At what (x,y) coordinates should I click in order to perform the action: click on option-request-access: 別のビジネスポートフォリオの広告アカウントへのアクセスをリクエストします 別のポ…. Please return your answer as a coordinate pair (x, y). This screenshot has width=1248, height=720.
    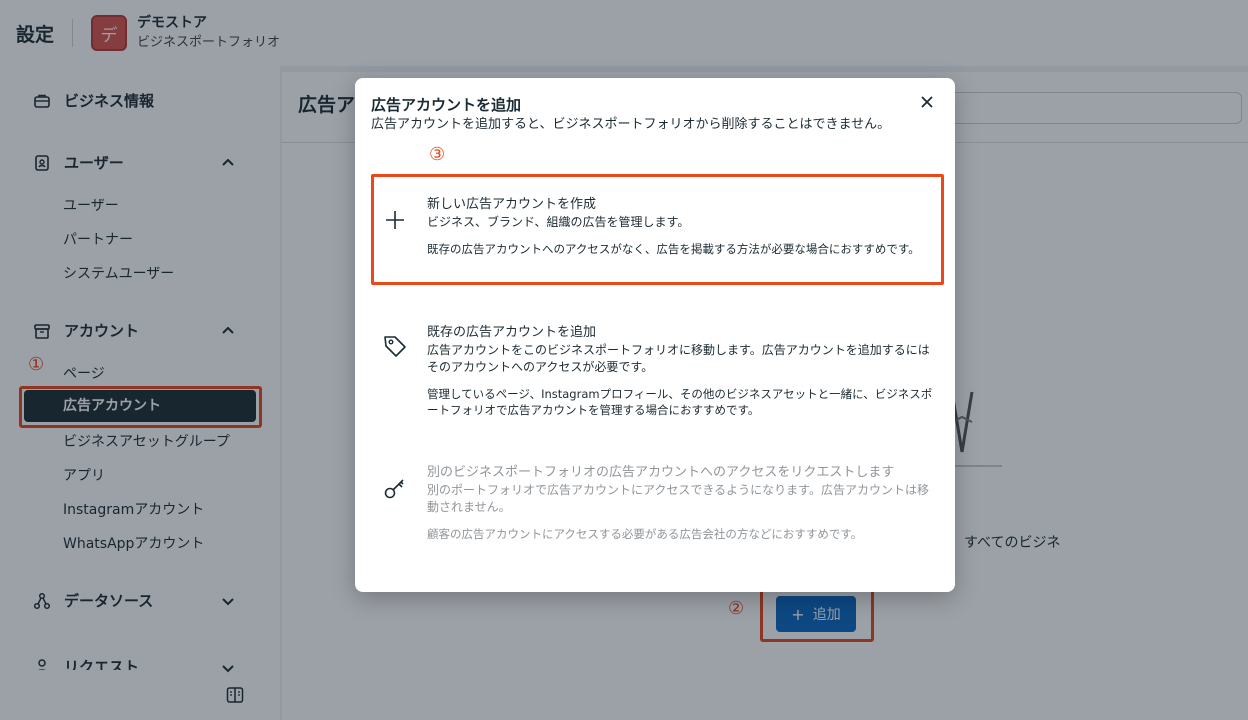
    Looking at the image, I should click on (656, 509).